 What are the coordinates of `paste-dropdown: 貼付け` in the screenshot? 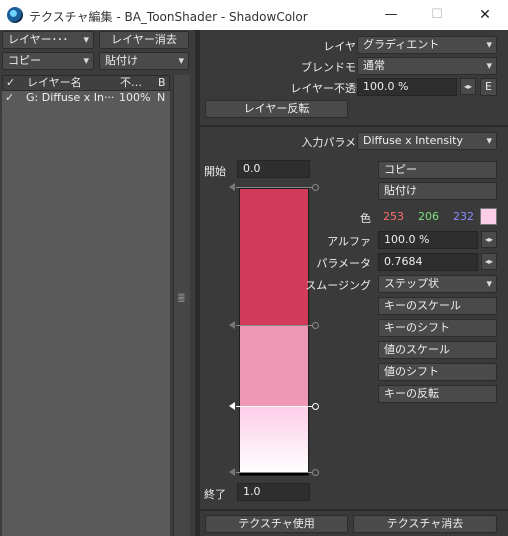 It's located at (144, 61).